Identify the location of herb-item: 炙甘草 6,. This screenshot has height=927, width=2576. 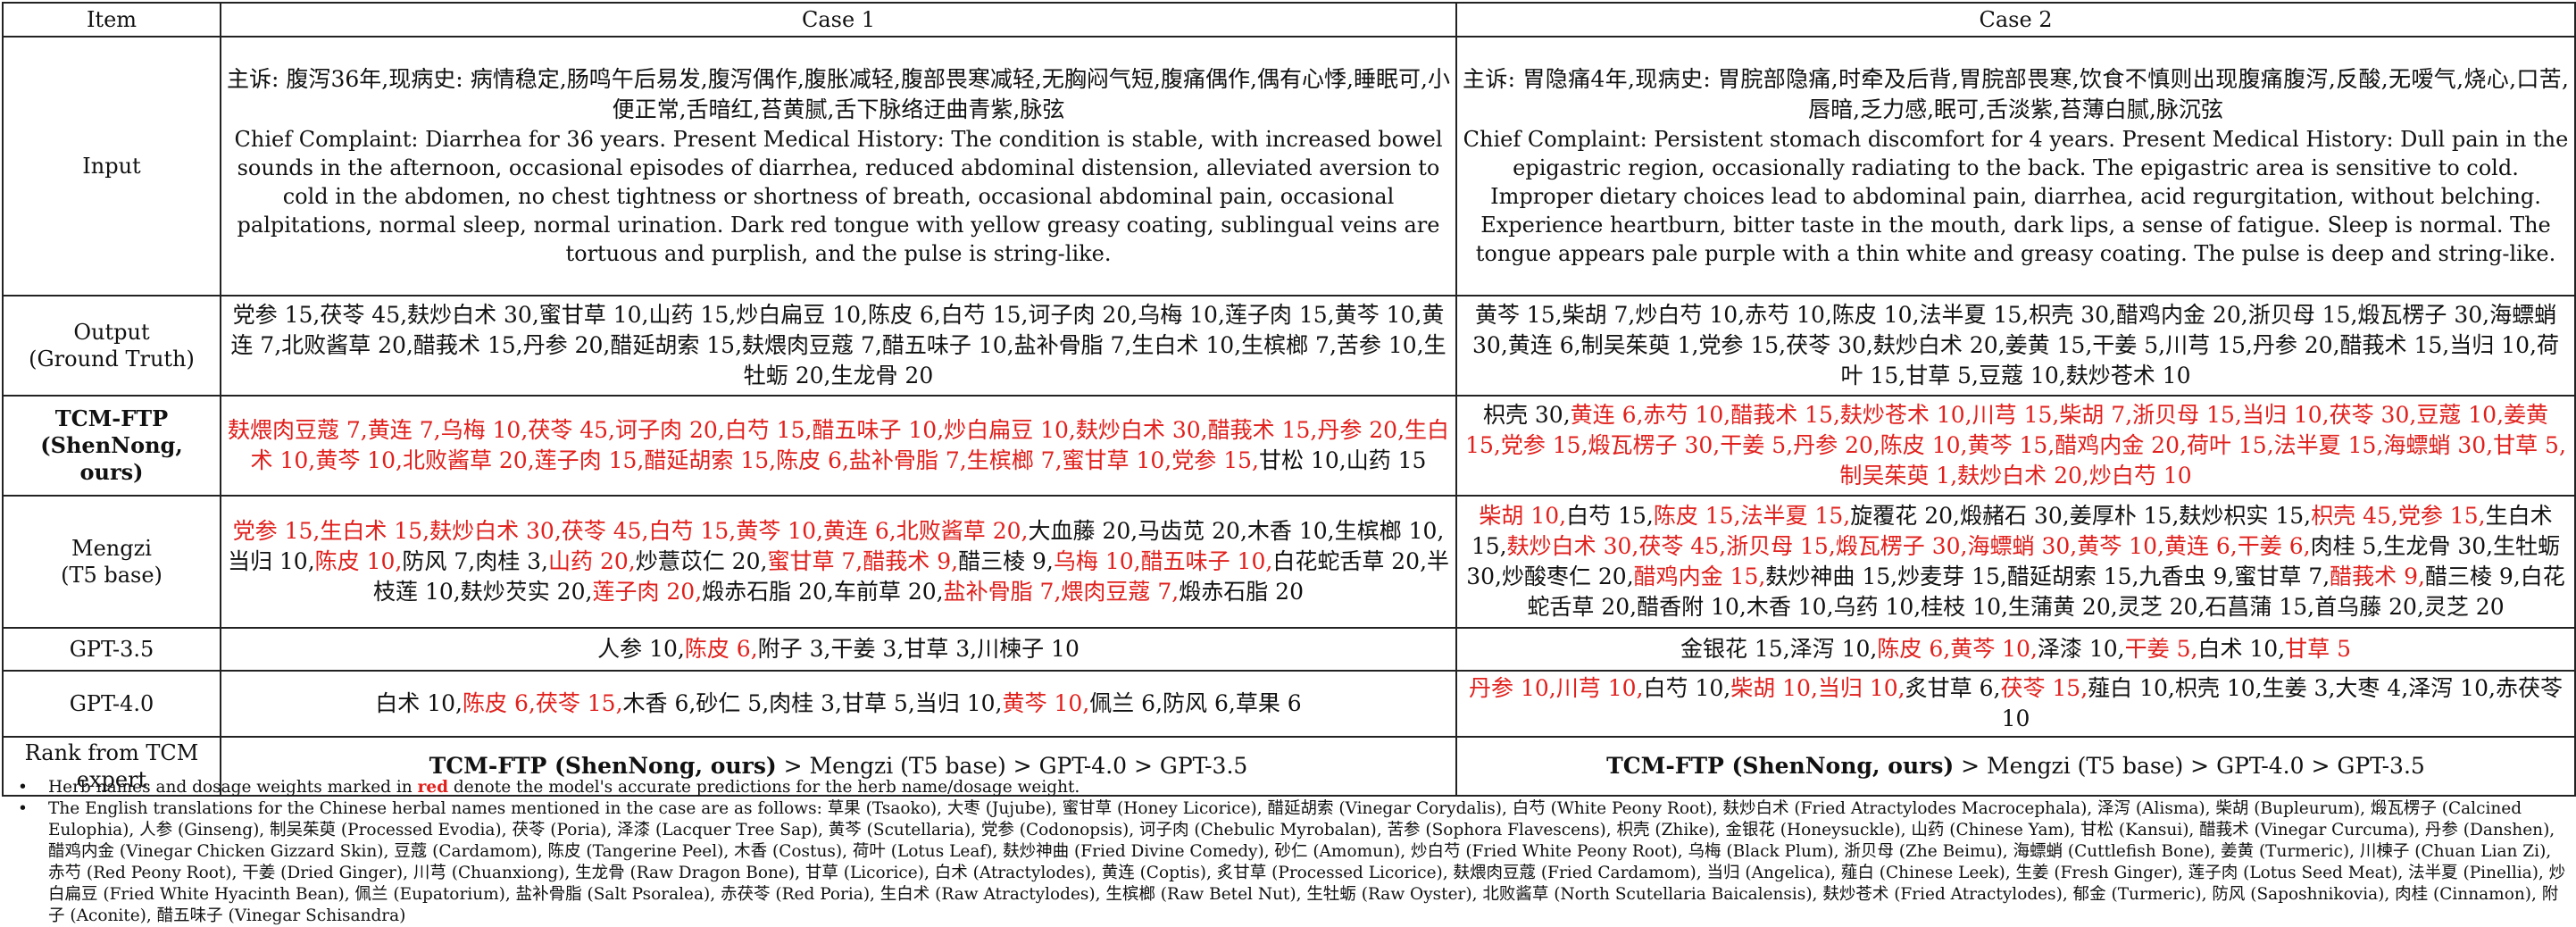
(1953, 688).